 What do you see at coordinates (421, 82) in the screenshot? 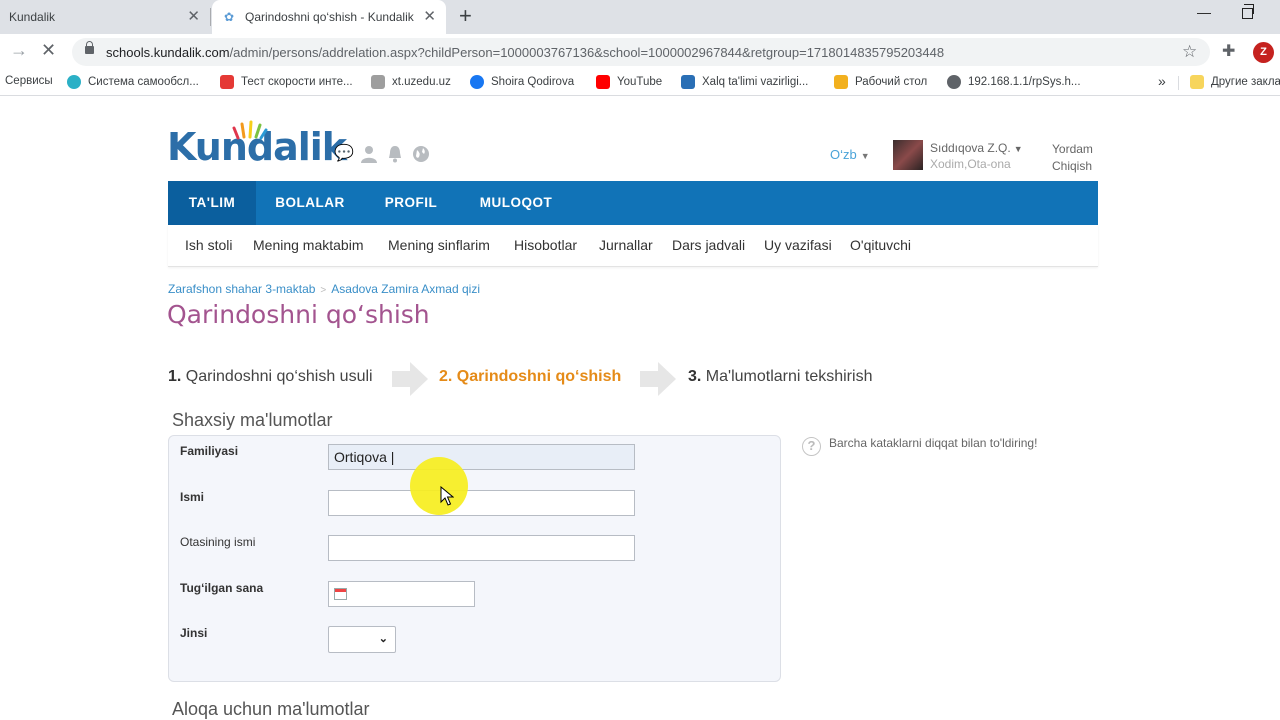
I see `bookmark-label: xt.uzedu.uz` at bounding box center [421, 82].